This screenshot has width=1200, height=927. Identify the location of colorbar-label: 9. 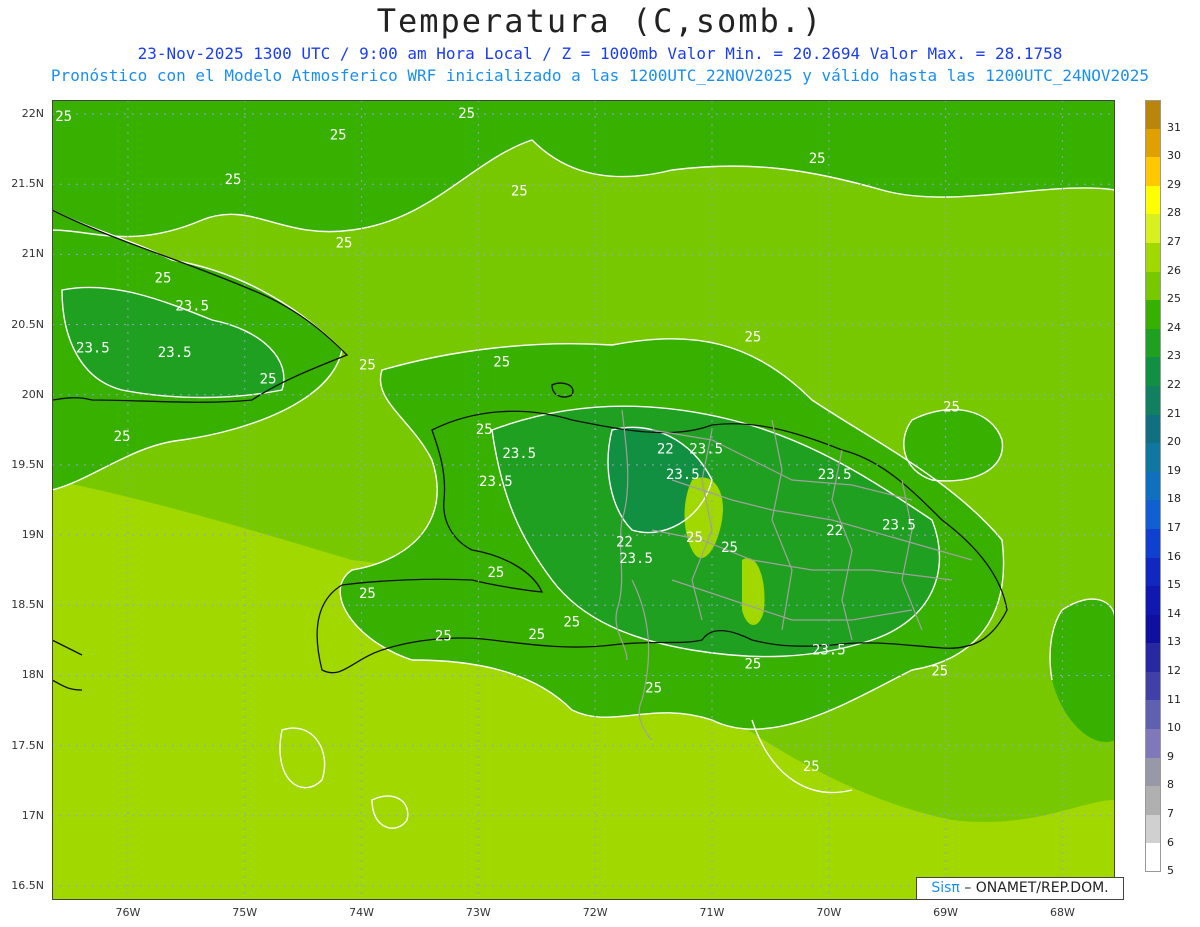
(1170, 756).